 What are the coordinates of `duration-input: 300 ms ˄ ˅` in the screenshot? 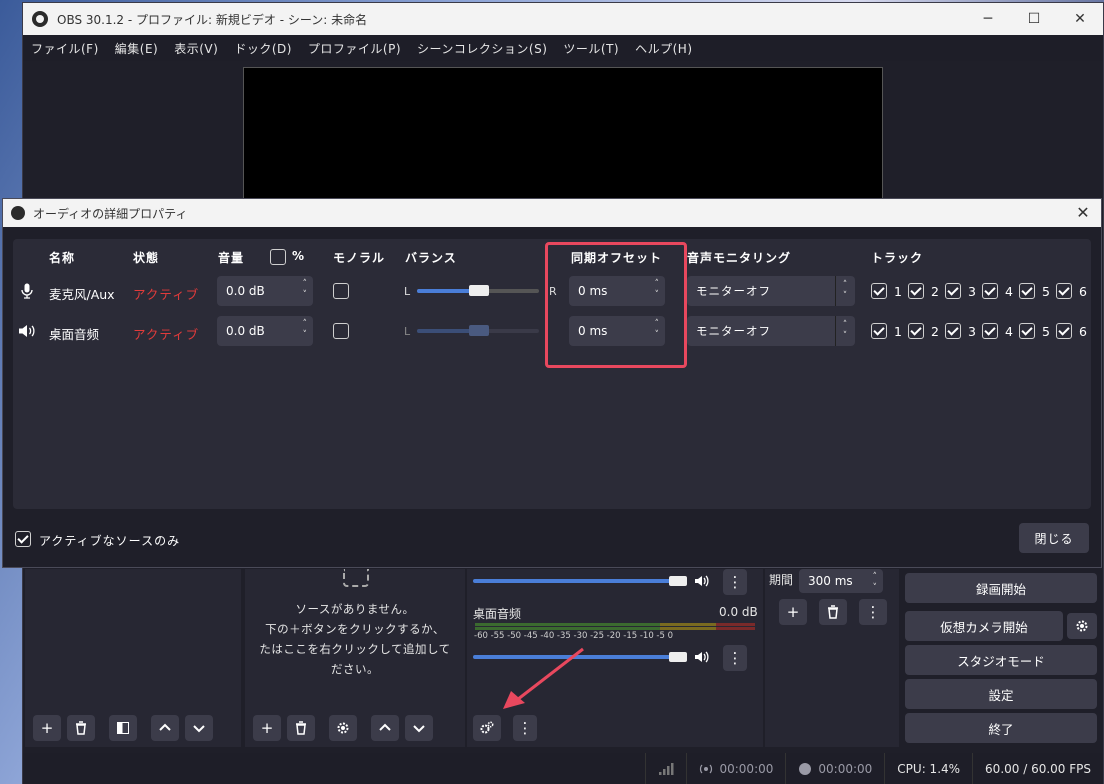 It's located at (841, 581).